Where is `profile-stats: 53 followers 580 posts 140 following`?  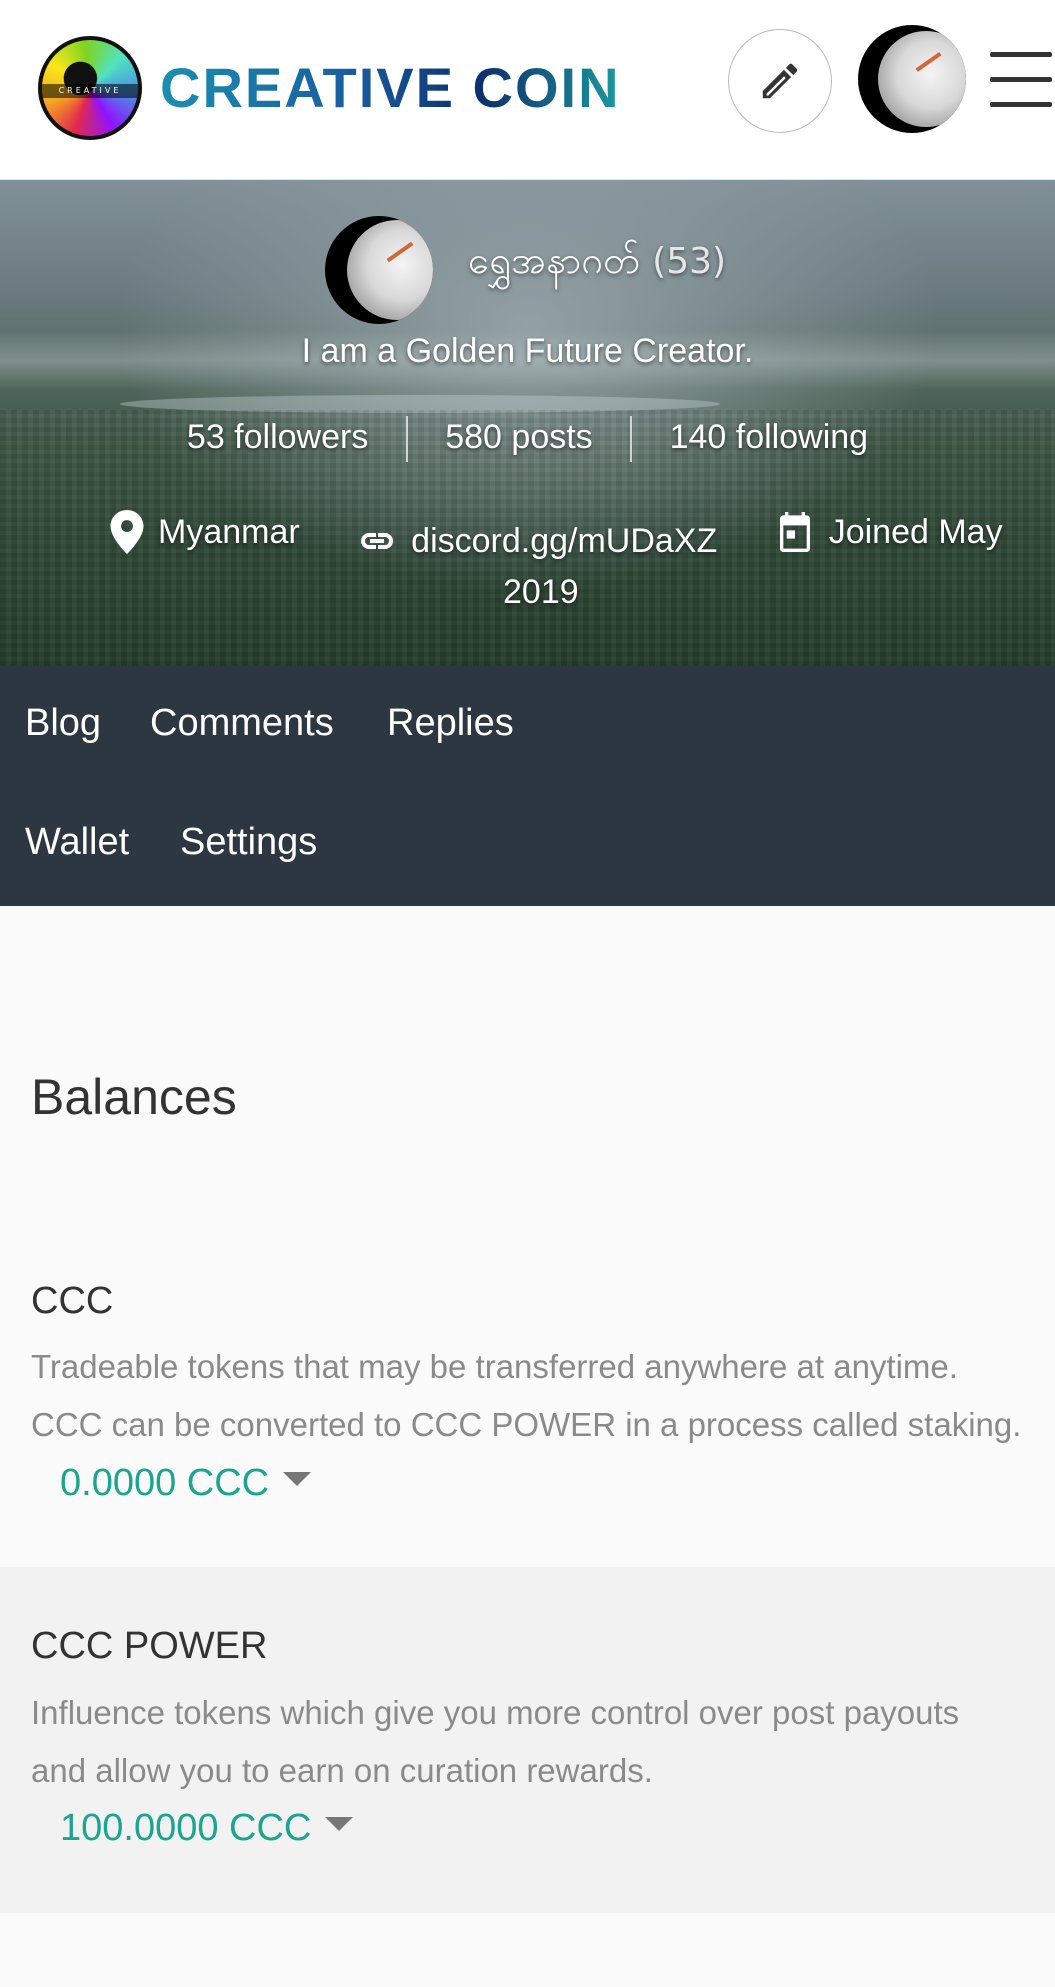 profile-stats: 53 followers 580 posts 140 following is located at coordinates (527, 439).